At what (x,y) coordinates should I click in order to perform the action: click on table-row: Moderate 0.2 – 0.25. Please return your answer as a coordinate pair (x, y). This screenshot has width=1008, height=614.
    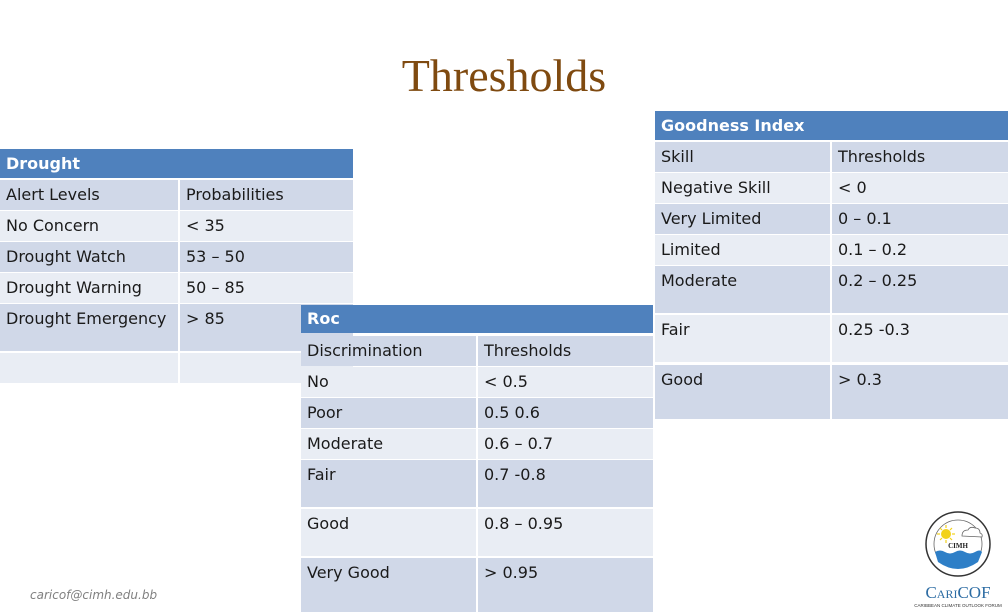
    Looking at the image, I should click on (831, 289).